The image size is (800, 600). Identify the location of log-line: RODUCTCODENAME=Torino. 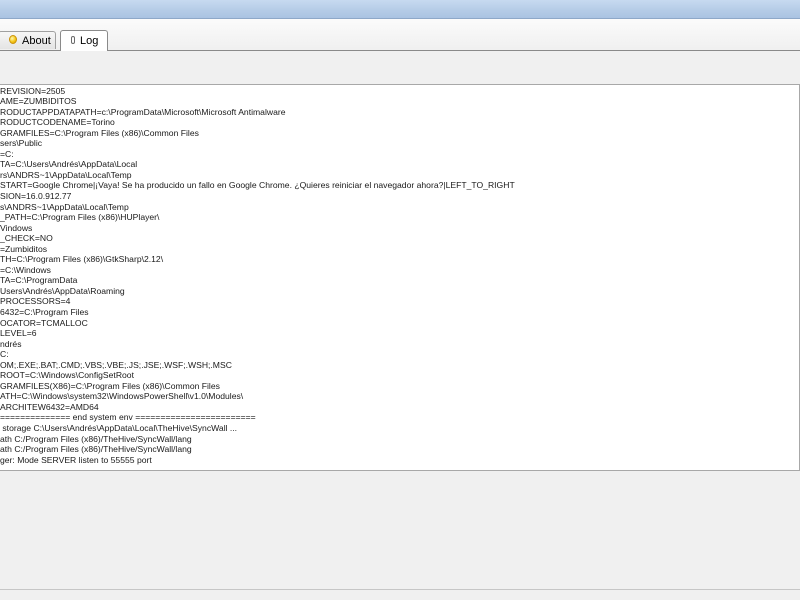
(57, 122).